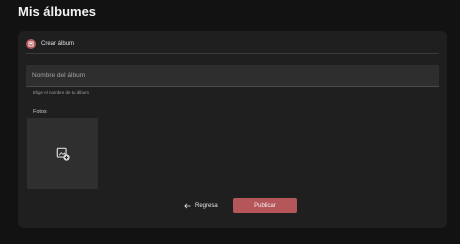 This screenshot has width=460, height=244. I want to click on back-button: Regresa, so click(201, 206).